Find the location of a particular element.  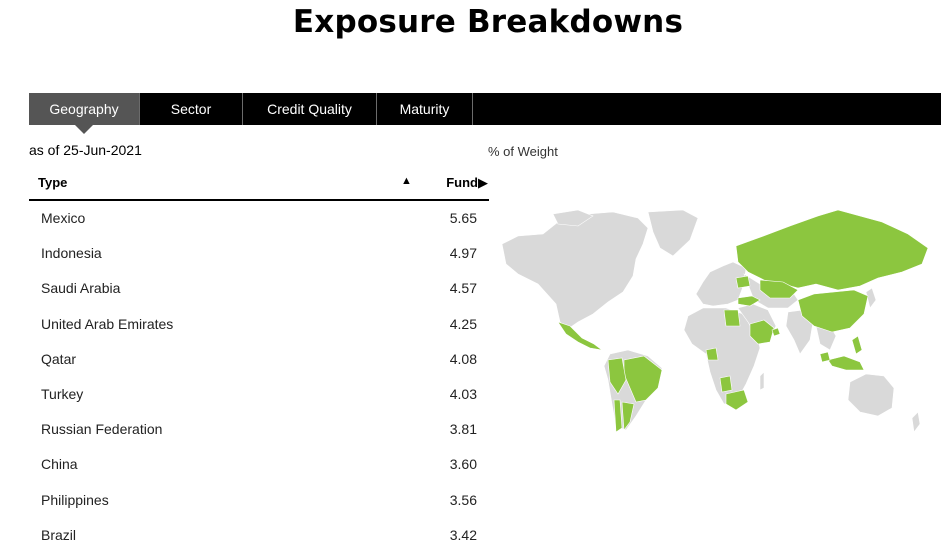

table-row: Brazil 3.42 is located at coordinates (259, 535).